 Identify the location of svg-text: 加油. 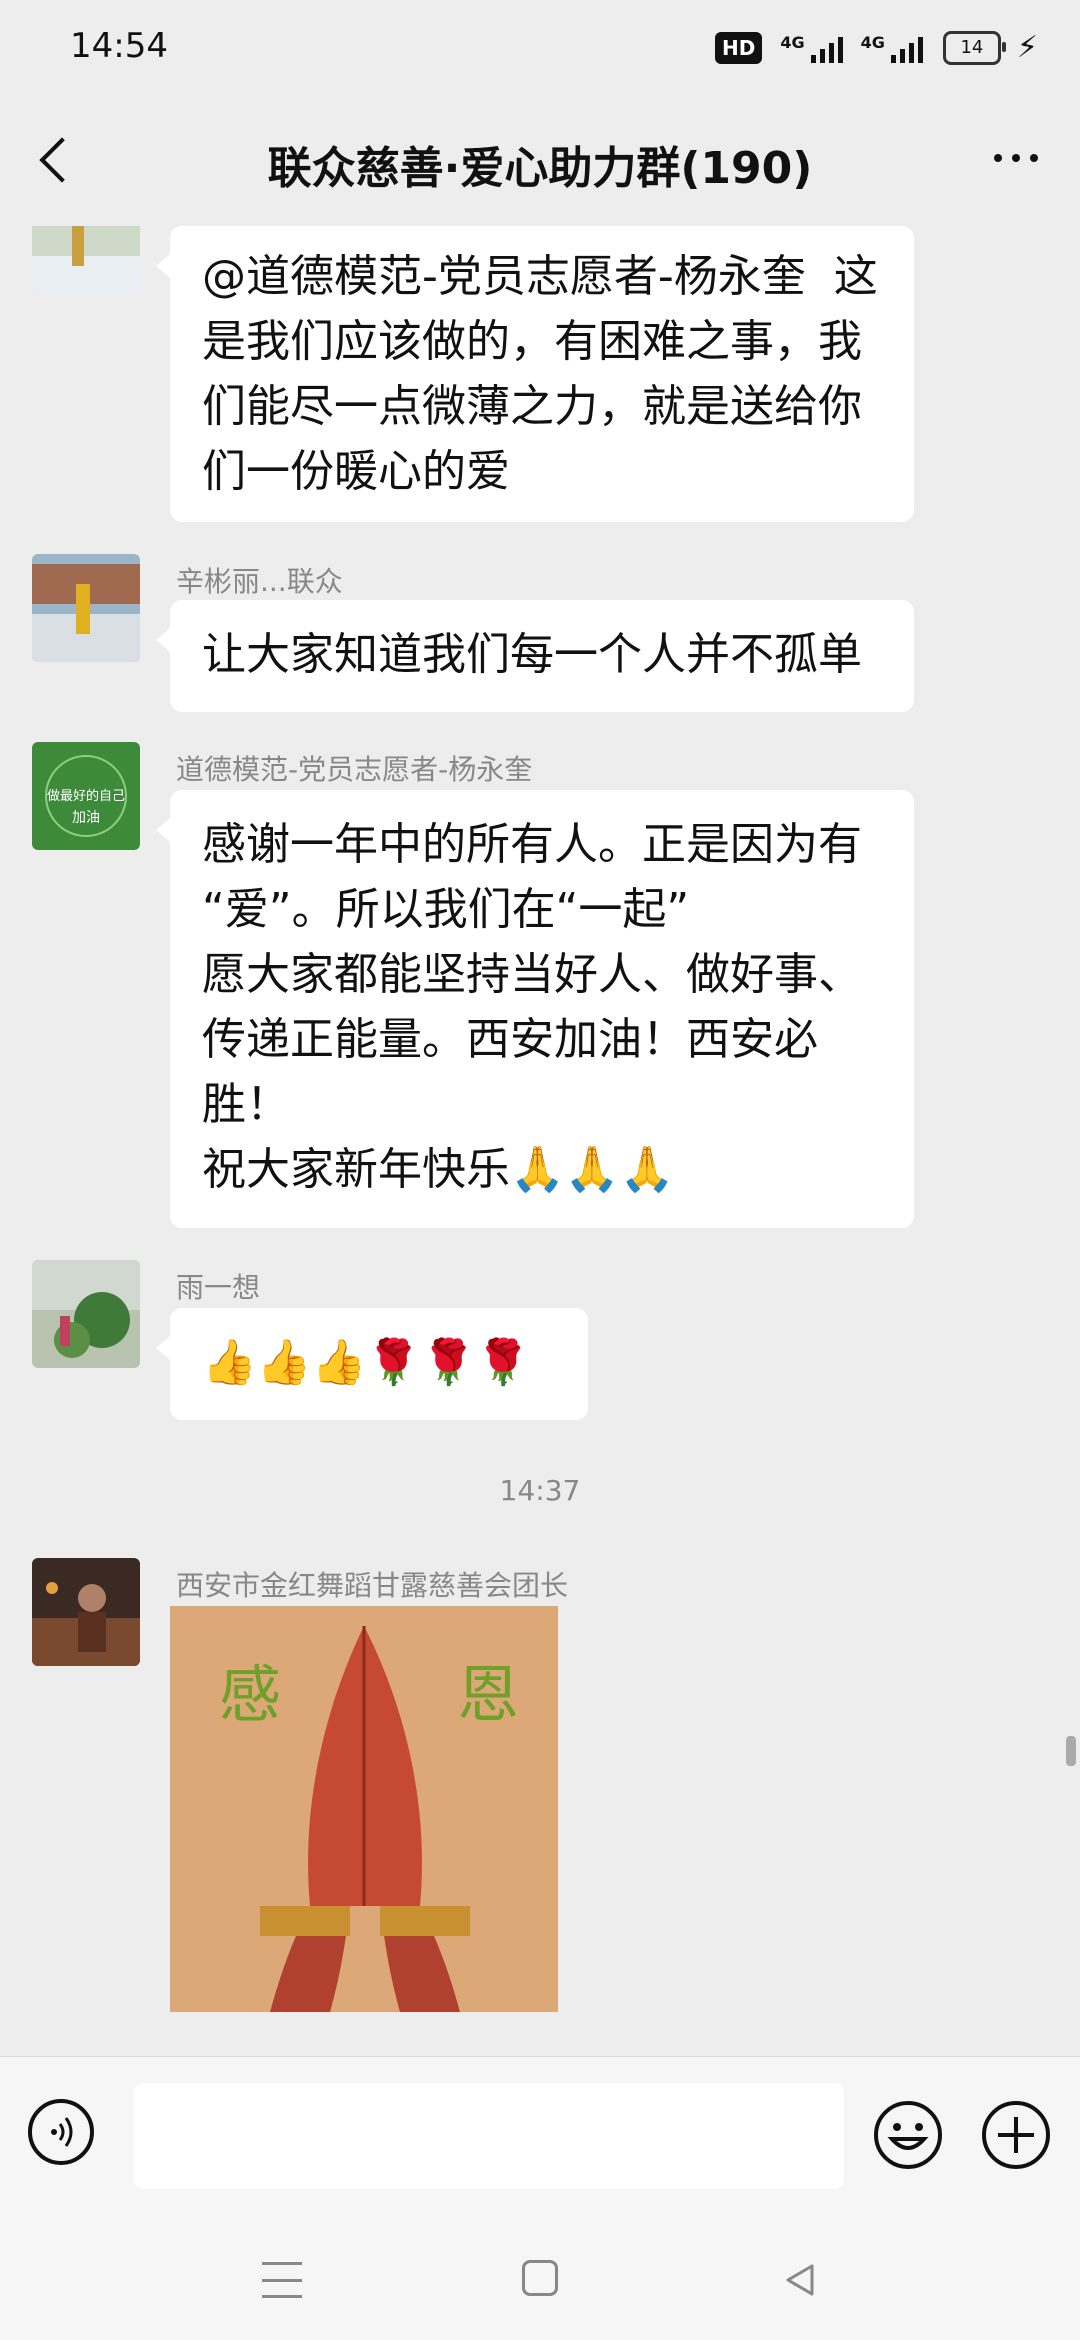
(86, 818).